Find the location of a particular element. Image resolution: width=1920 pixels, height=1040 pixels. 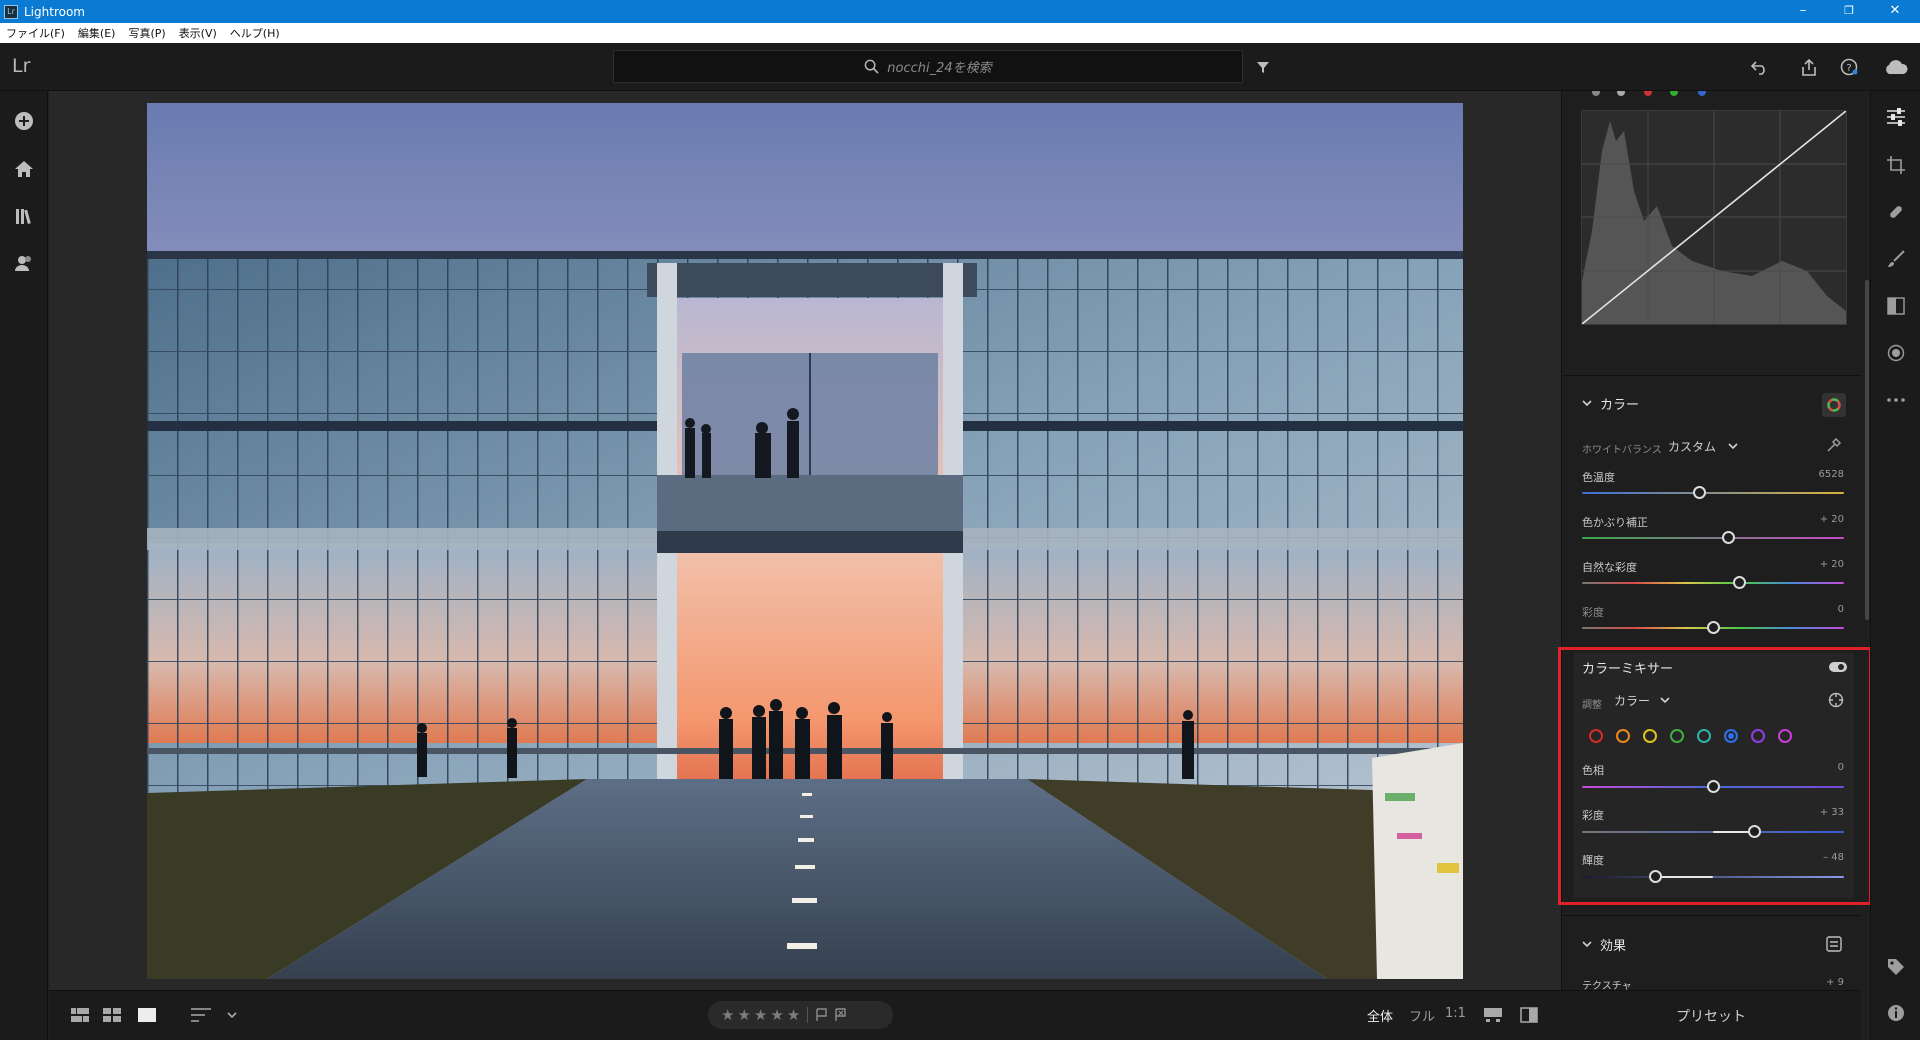

menu-photo: 写真(P) is located at coordinates (146, 33).